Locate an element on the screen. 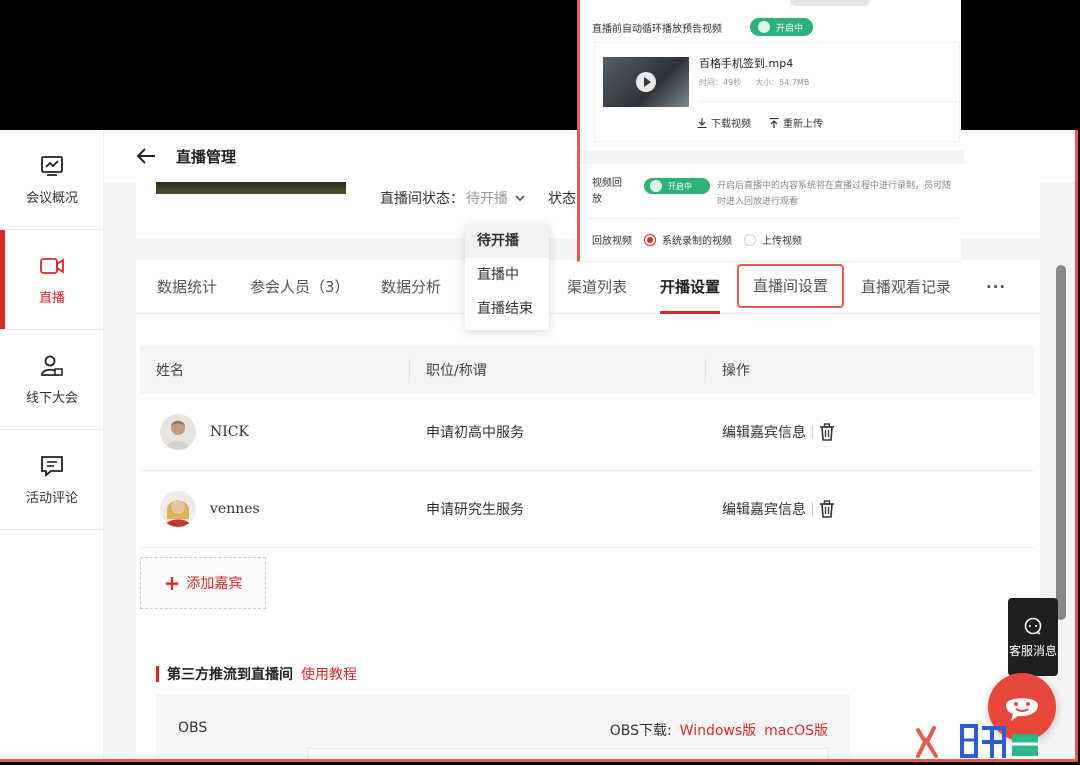 The image size is (1080, 765). video-thumbnail is located at coordinates (646, 82).